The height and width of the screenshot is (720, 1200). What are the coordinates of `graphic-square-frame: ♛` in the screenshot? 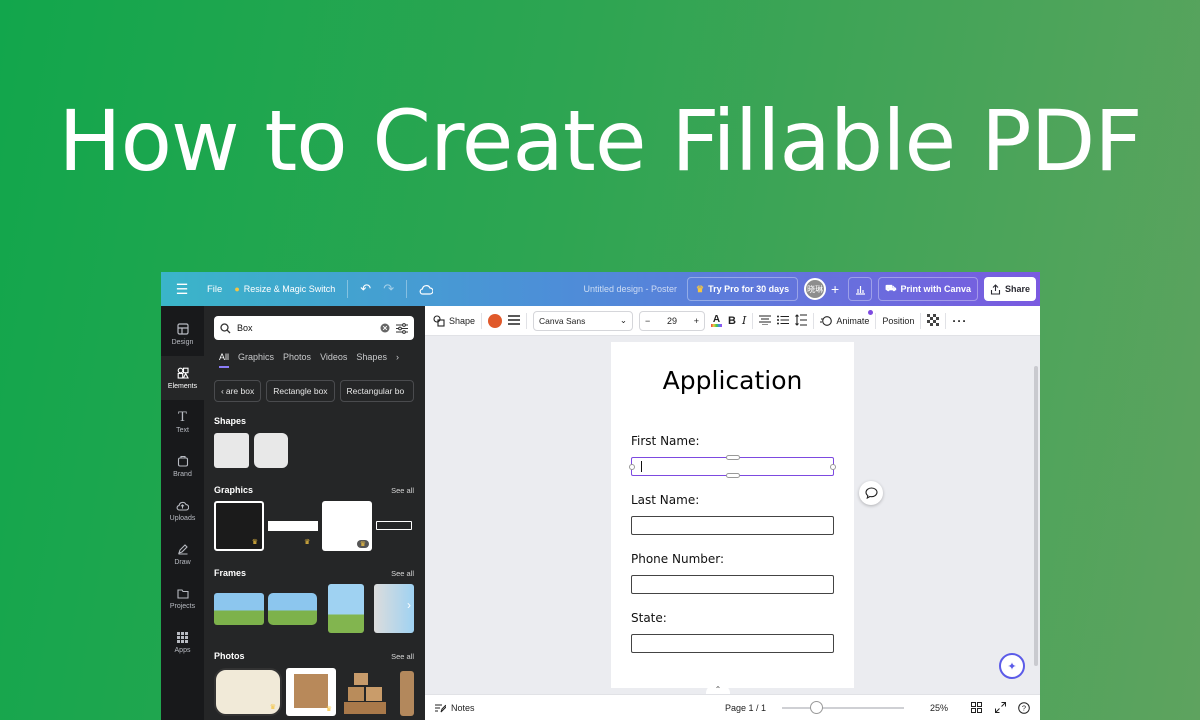 It's located at (239, 526).